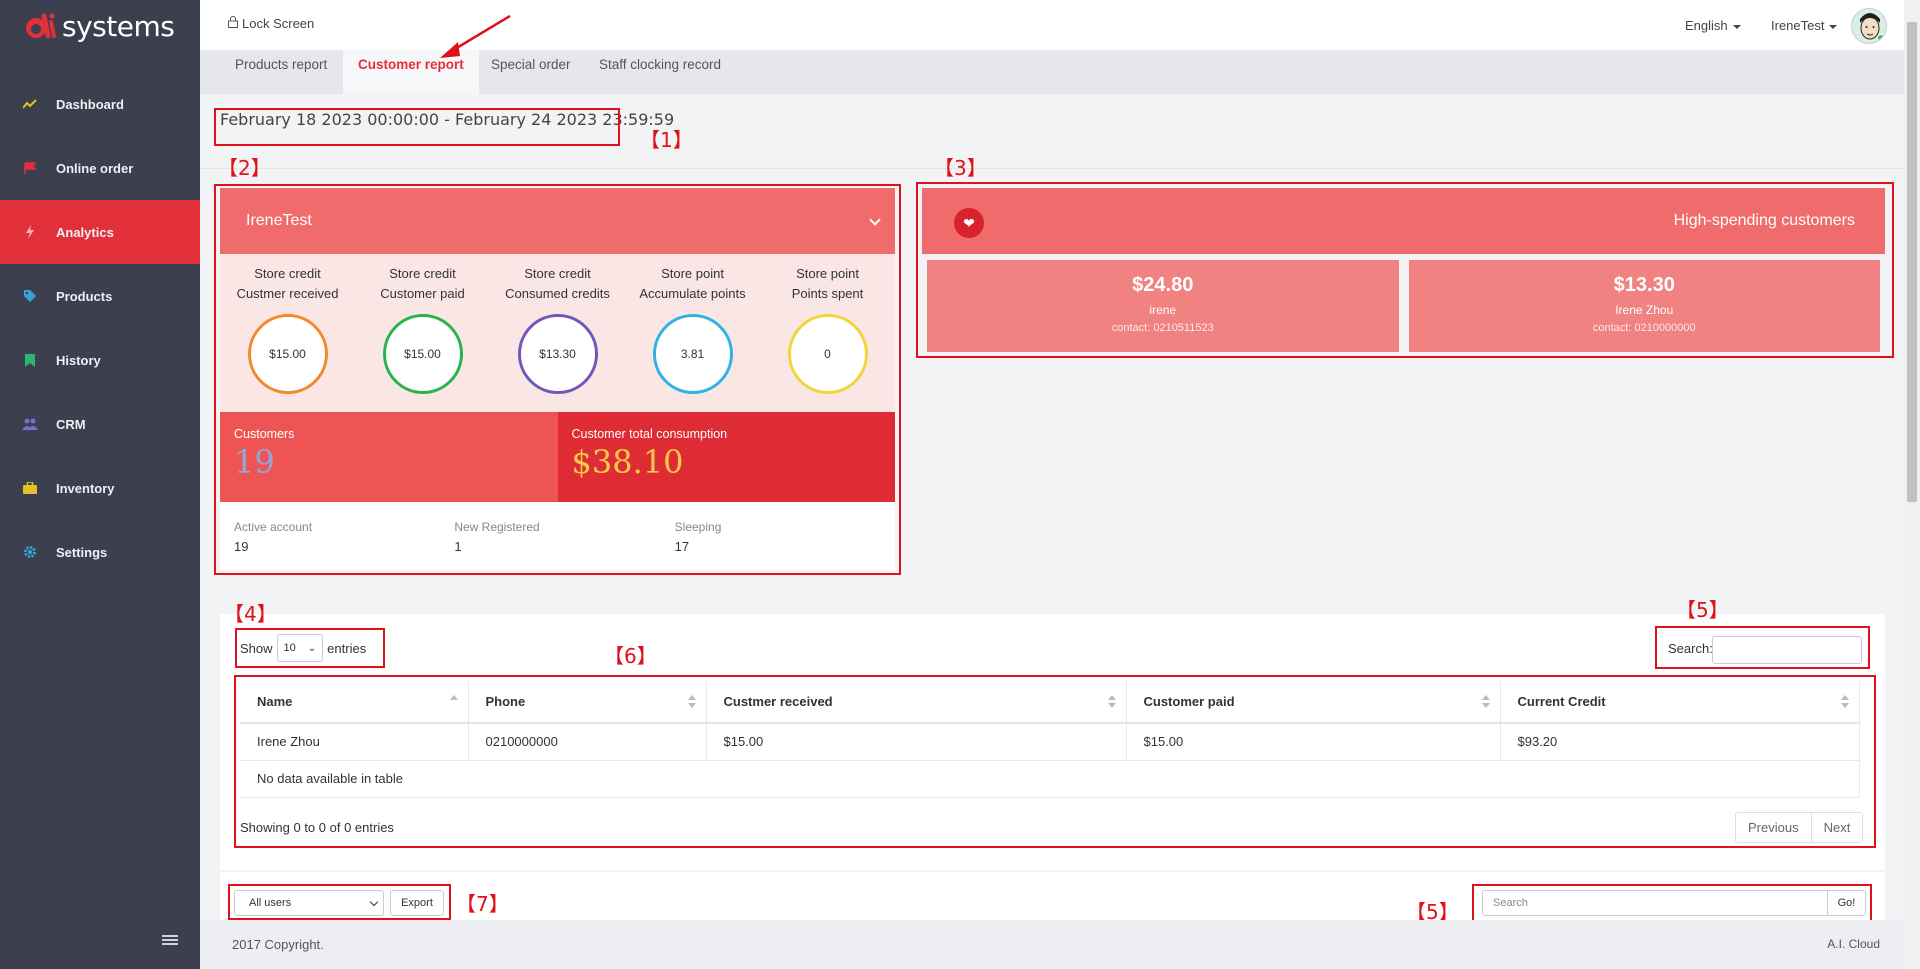 This screenshot has height=969, width=1920. What do you see at coordinates (1881, 38) in the screenshot?
I see `online-status-icon` at bounding box center [1881, 38].